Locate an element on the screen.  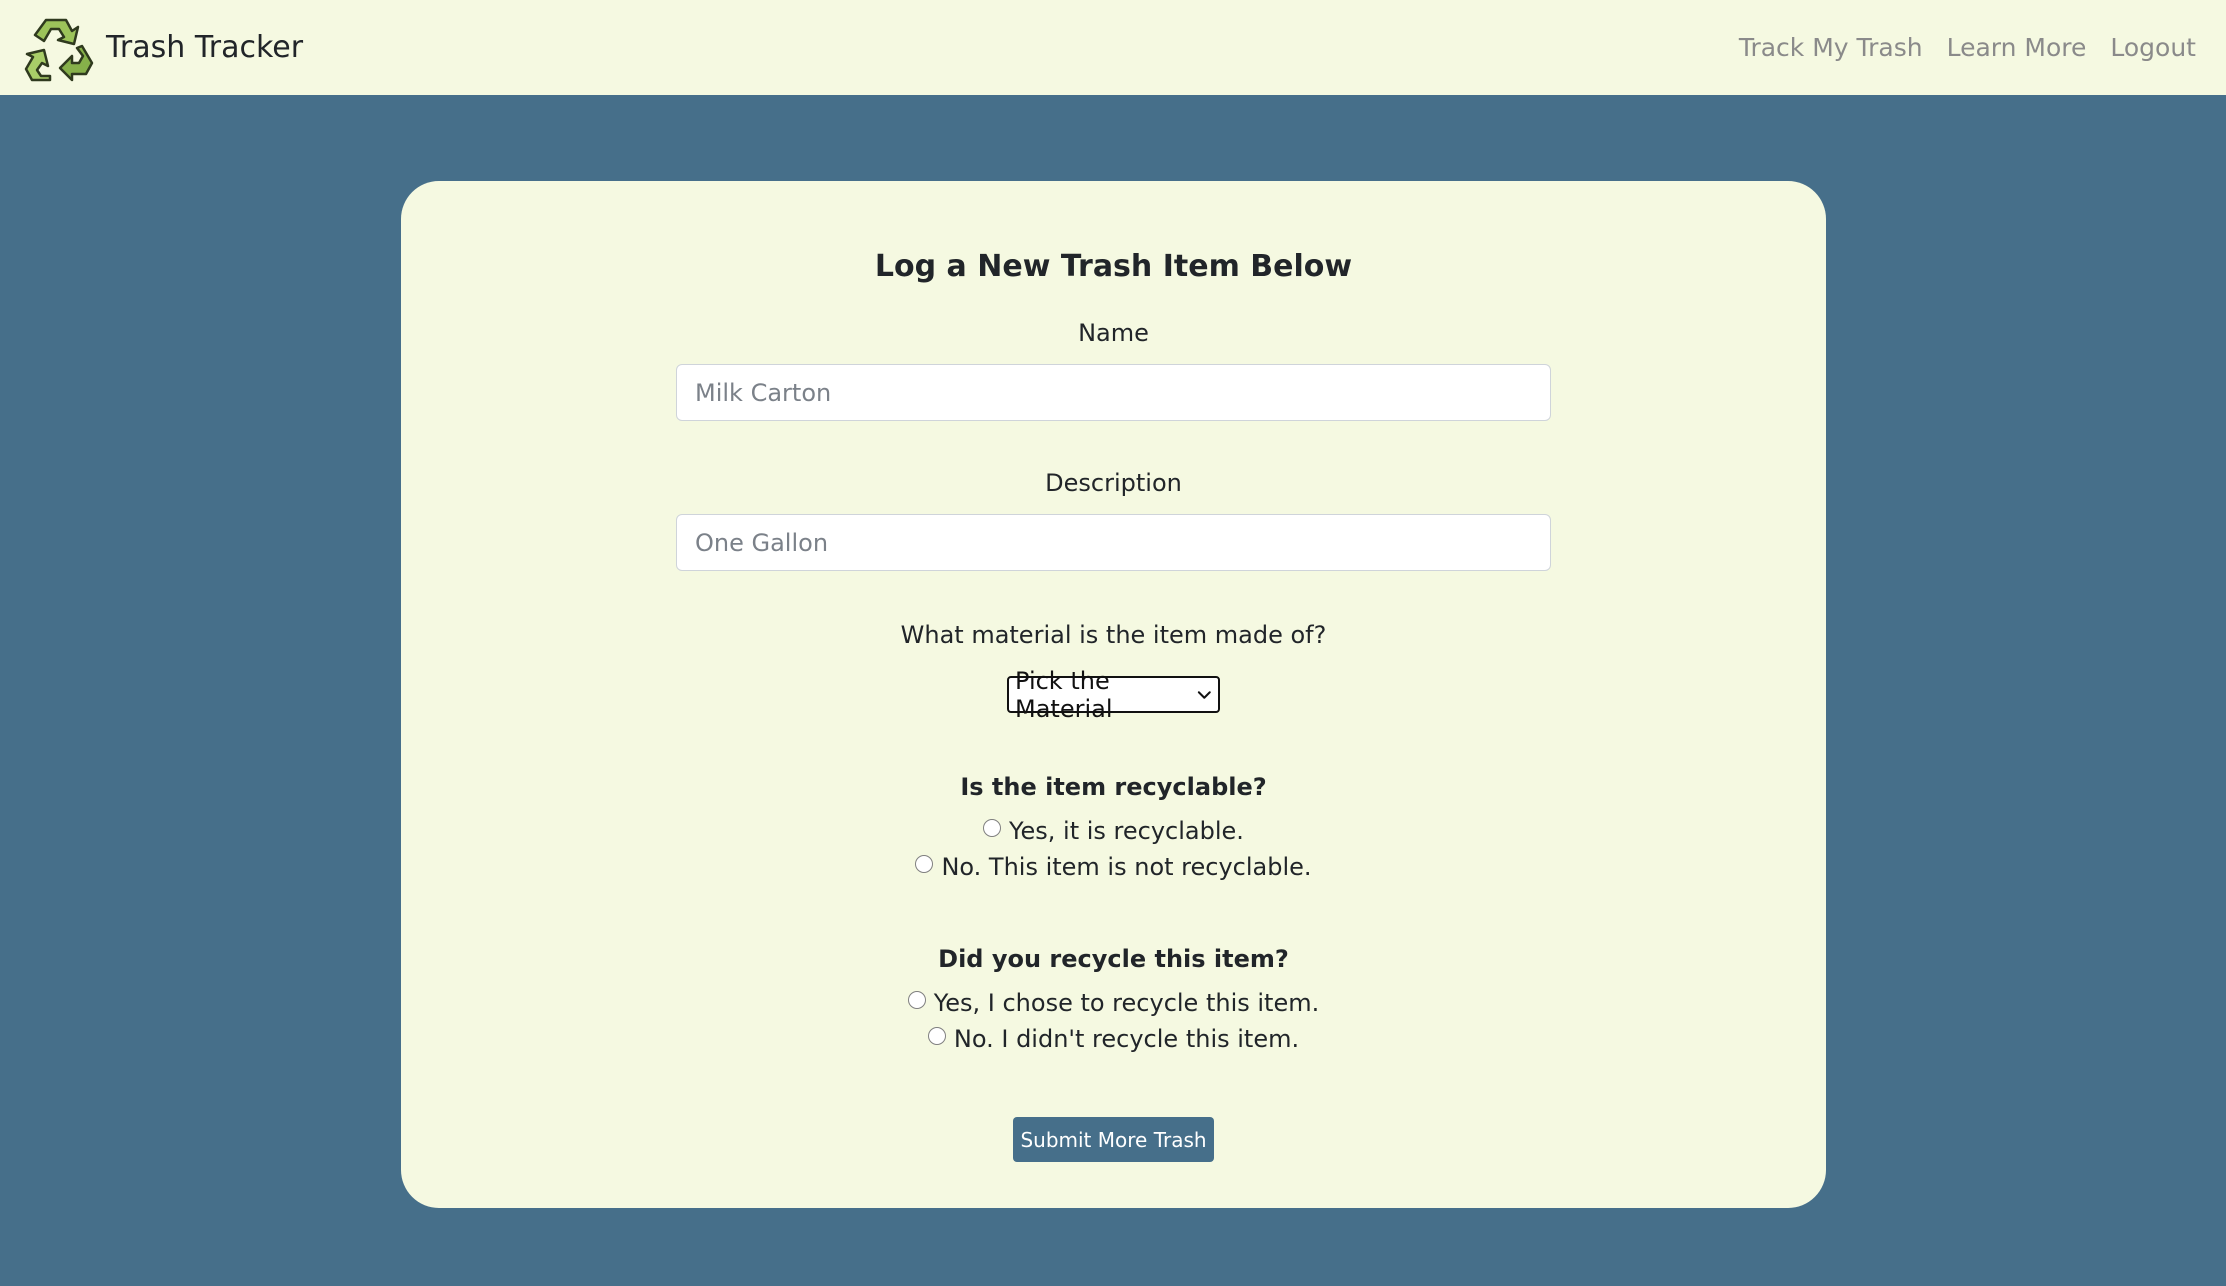
material-select-value: Pick the Material is located at coordinates (1064, 694).